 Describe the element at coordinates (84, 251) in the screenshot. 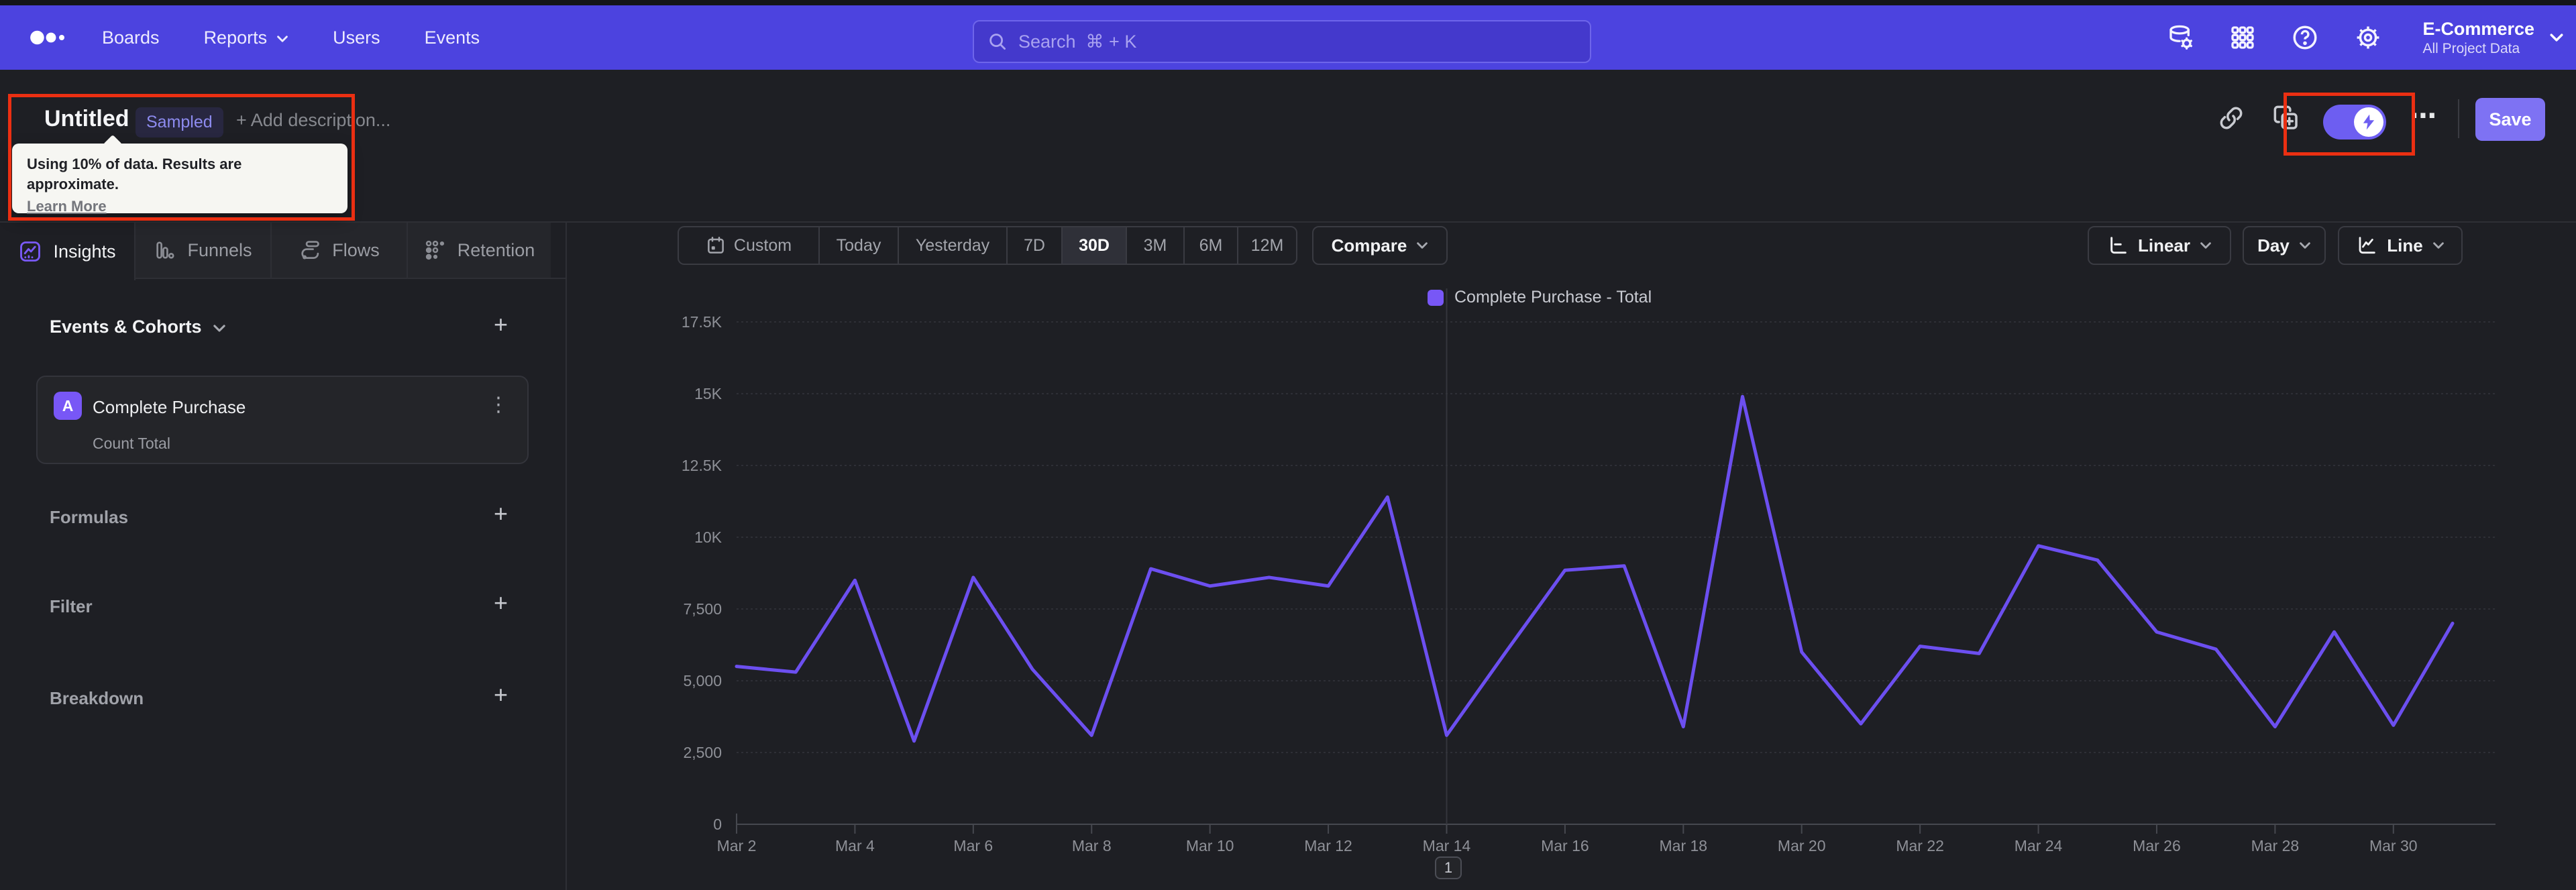

I see `tab-insights-label: Insights` at that location.